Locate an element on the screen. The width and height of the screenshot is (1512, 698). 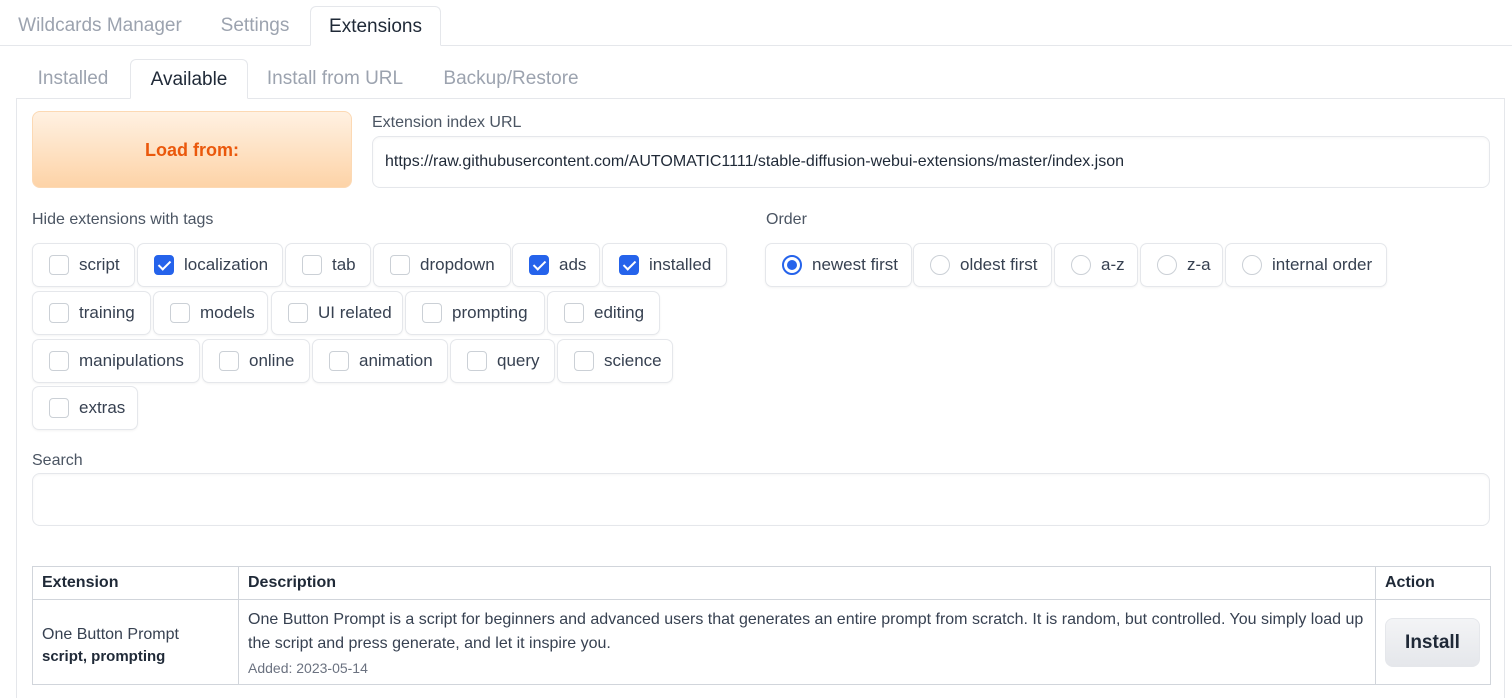
install-button: Install is located at coordinates (1432, 642).